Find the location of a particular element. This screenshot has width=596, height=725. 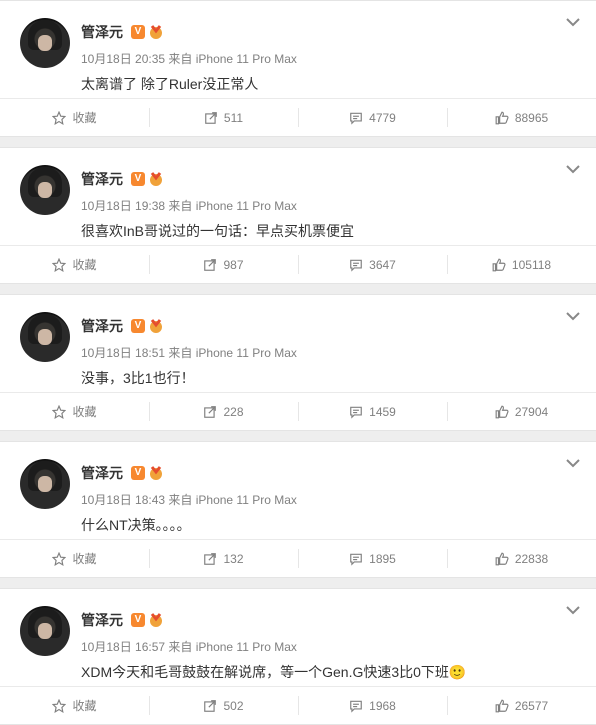

comment-button: 4779 is located at coordinates (372, 117).